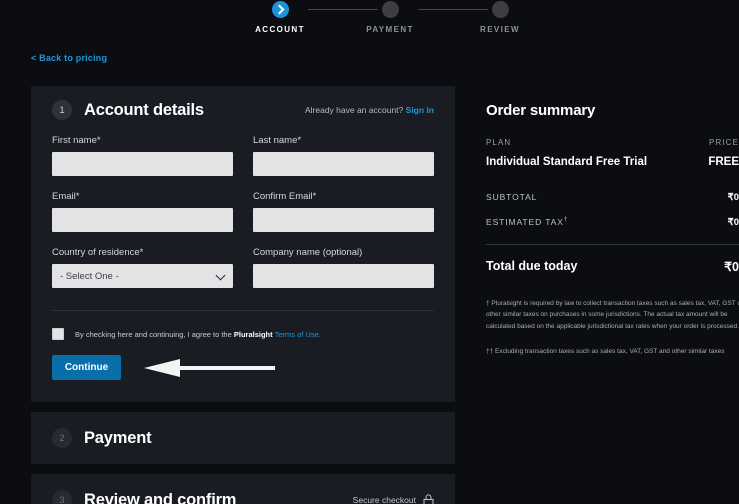 This screenshot has width=739, height=504. What do you see at coordinates (298, 334) in the screenshot?
I see `terms-of-use-link: Terms of Use.` at bounding box center [298, 334].